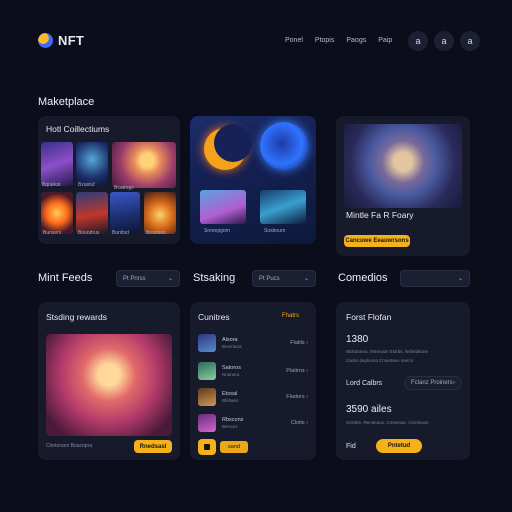 Image resolution: width=512 pixels, height=512 pixels. I want to click on nav-item-3: Paogs, so click(356, 40).